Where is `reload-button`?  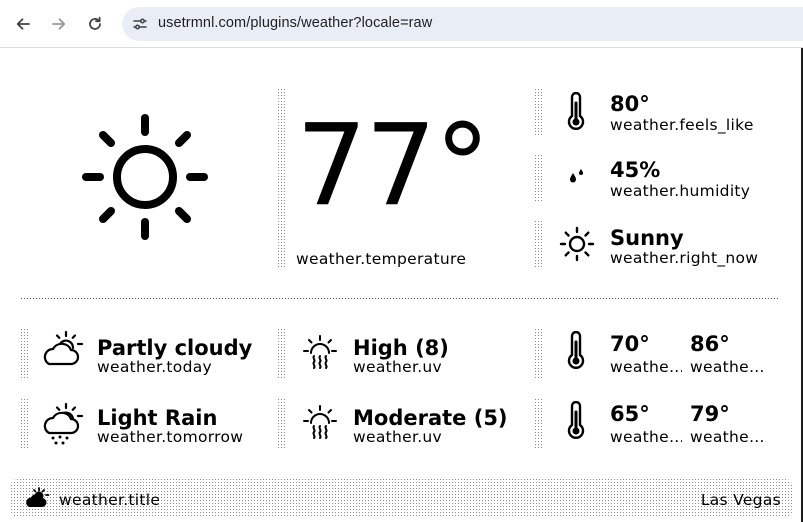 reload-button is located at coordinates (95, 24).